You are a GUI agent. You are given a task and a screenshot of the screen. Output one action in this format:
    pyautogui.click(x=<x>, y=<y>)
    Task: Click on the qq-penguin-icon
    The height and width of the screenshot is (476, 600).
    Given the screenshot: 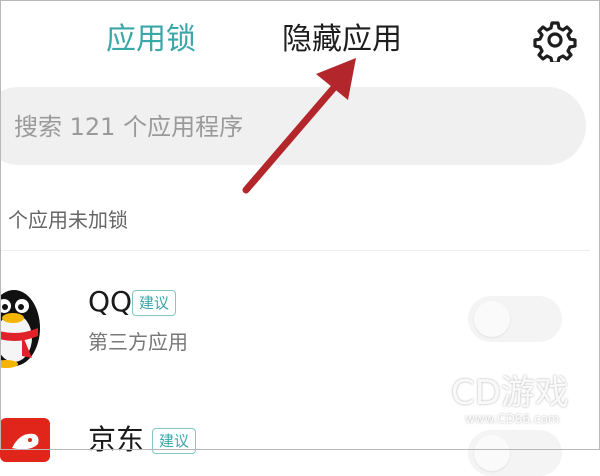 What is the action you would take?
    pyautogui.click(x=20, y=329)
    